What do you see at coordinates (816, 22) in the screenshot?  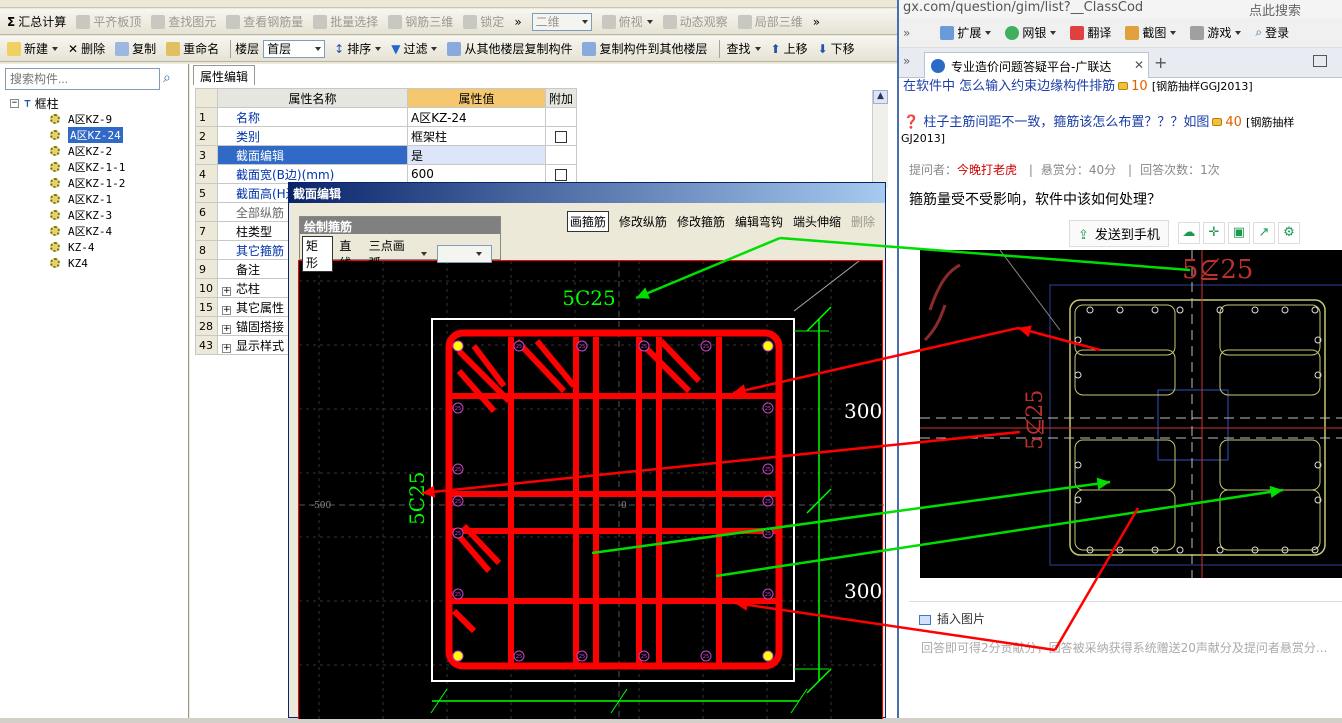 I see `toolbar-overflow-2: »` at bounding box center [816, 22].